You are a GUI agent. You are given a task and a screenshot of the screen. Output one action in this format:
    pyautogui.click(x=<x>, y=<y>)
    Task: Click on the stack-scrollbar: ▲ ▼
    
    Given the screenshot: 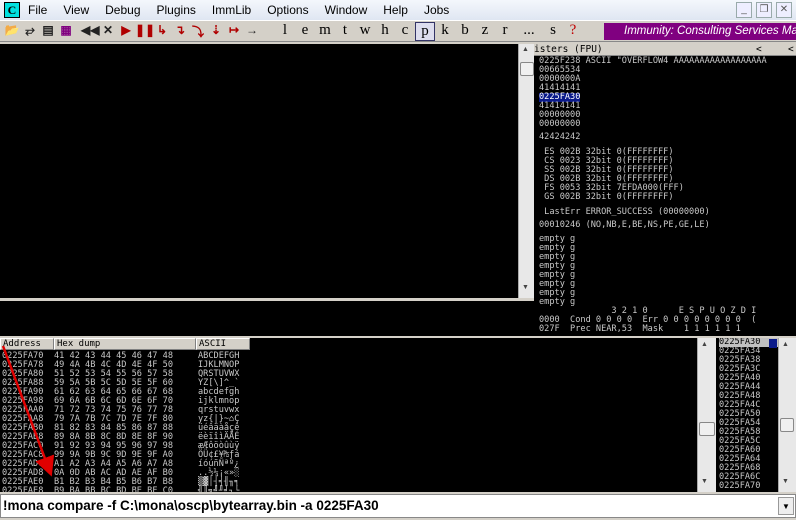 What is the action you would take?
    pyautogui.click(x=787, y=415)
    